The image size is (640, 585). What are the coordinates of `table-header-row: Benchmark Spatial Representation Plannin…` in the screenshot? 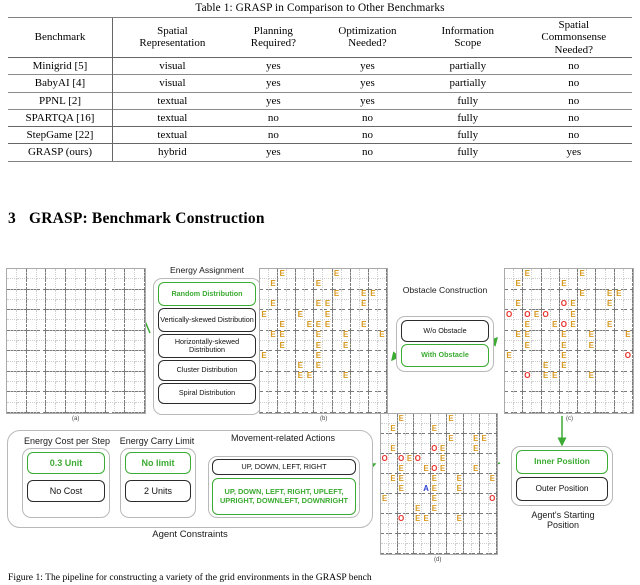 It's located at (320, 37).